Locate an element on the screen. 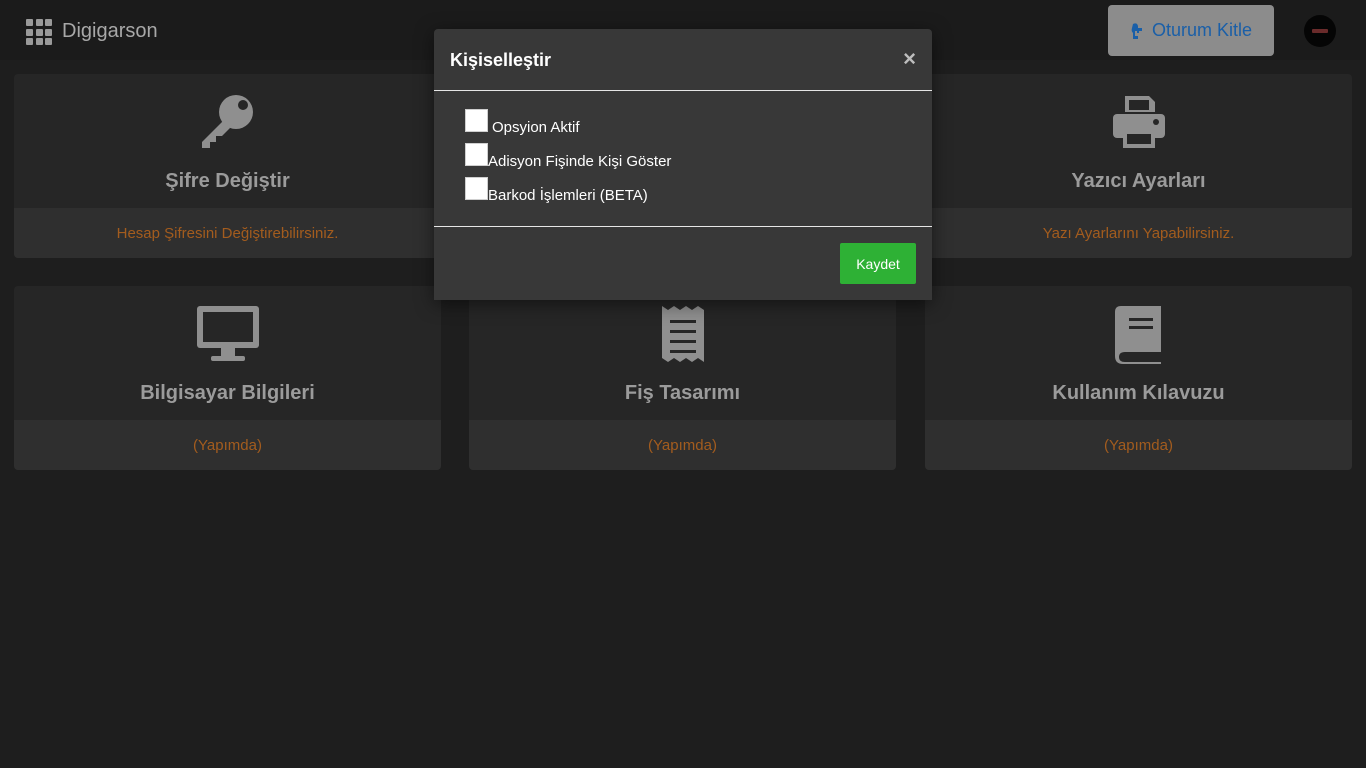  save-button: Kaydet is located at coordinates (878, 263).